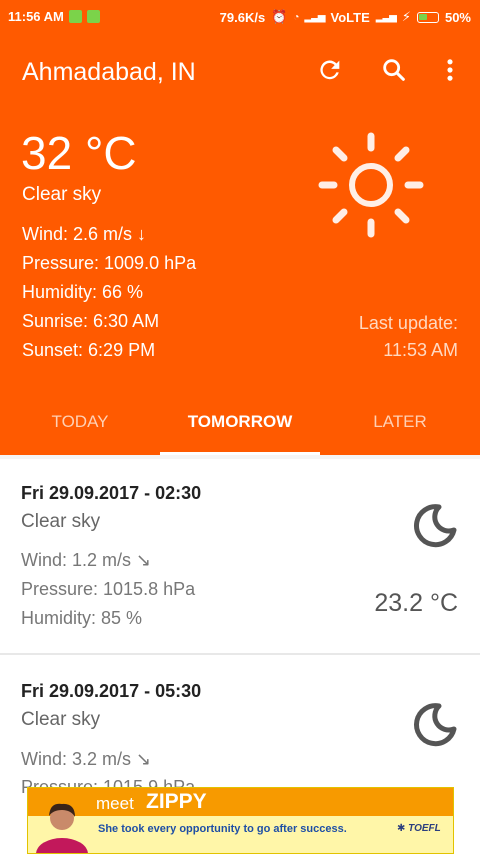 This screenshot has width=480, height=854. What do you see at coordinates (386, 17) in the screenshot?
I see `signal-icon-2: ▂▃▅` at bounding box center [386, 17].